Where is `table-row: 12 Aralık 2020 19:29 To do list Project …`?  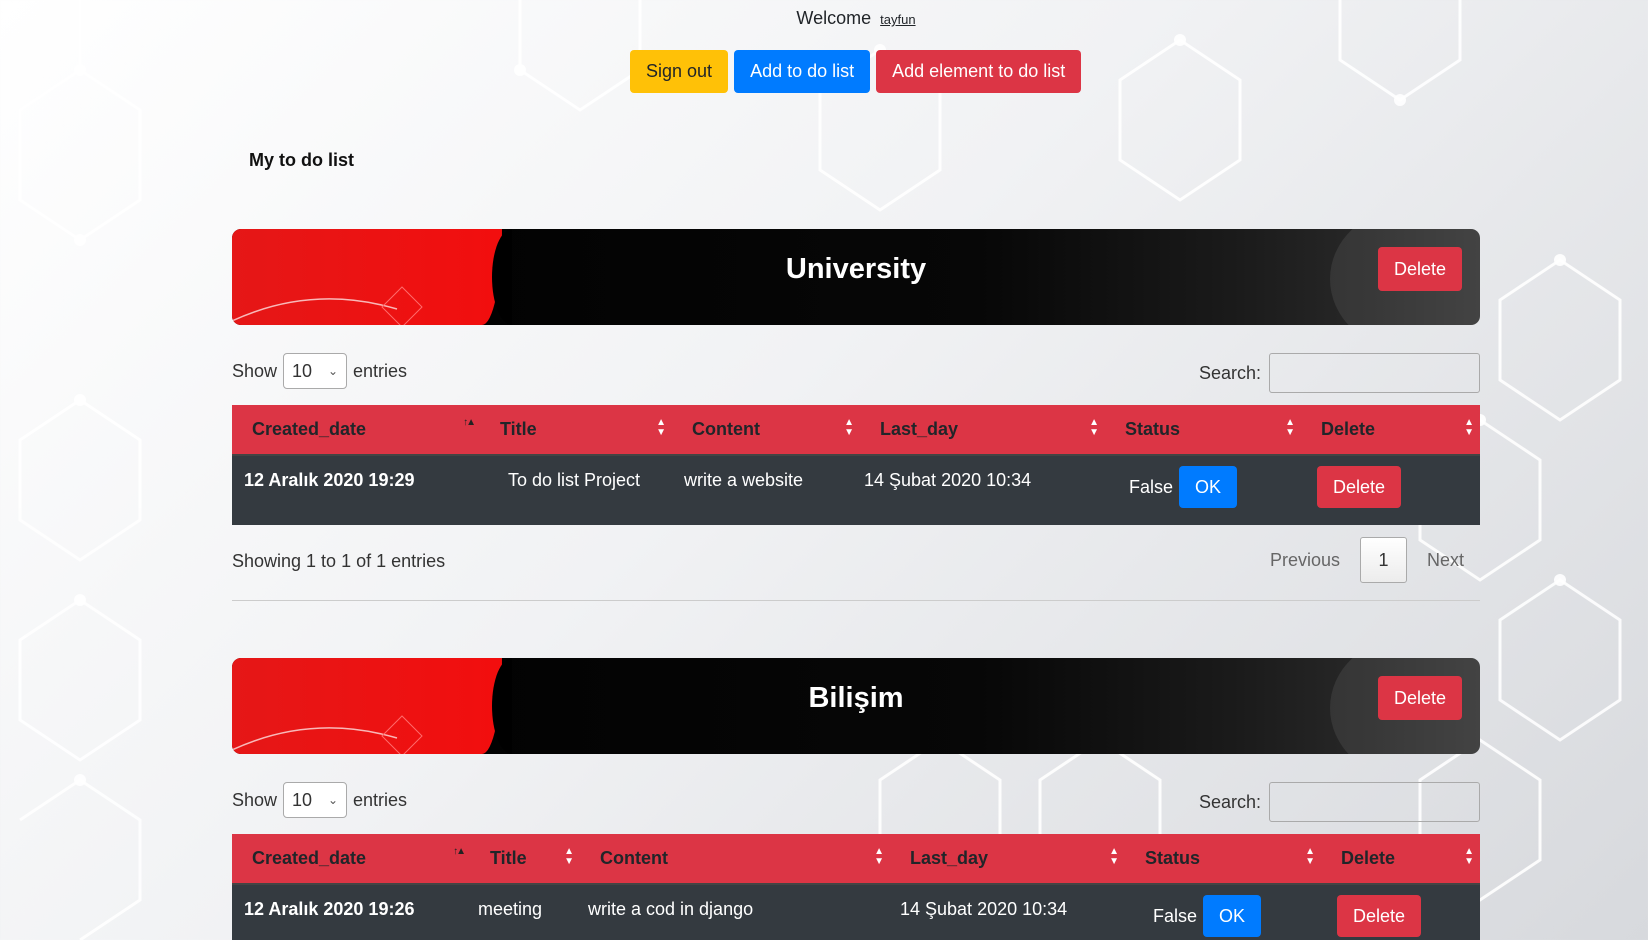
table-row: 12 Aralık 2020 19:29 To do list Project … is located at coordinates (856, 490).